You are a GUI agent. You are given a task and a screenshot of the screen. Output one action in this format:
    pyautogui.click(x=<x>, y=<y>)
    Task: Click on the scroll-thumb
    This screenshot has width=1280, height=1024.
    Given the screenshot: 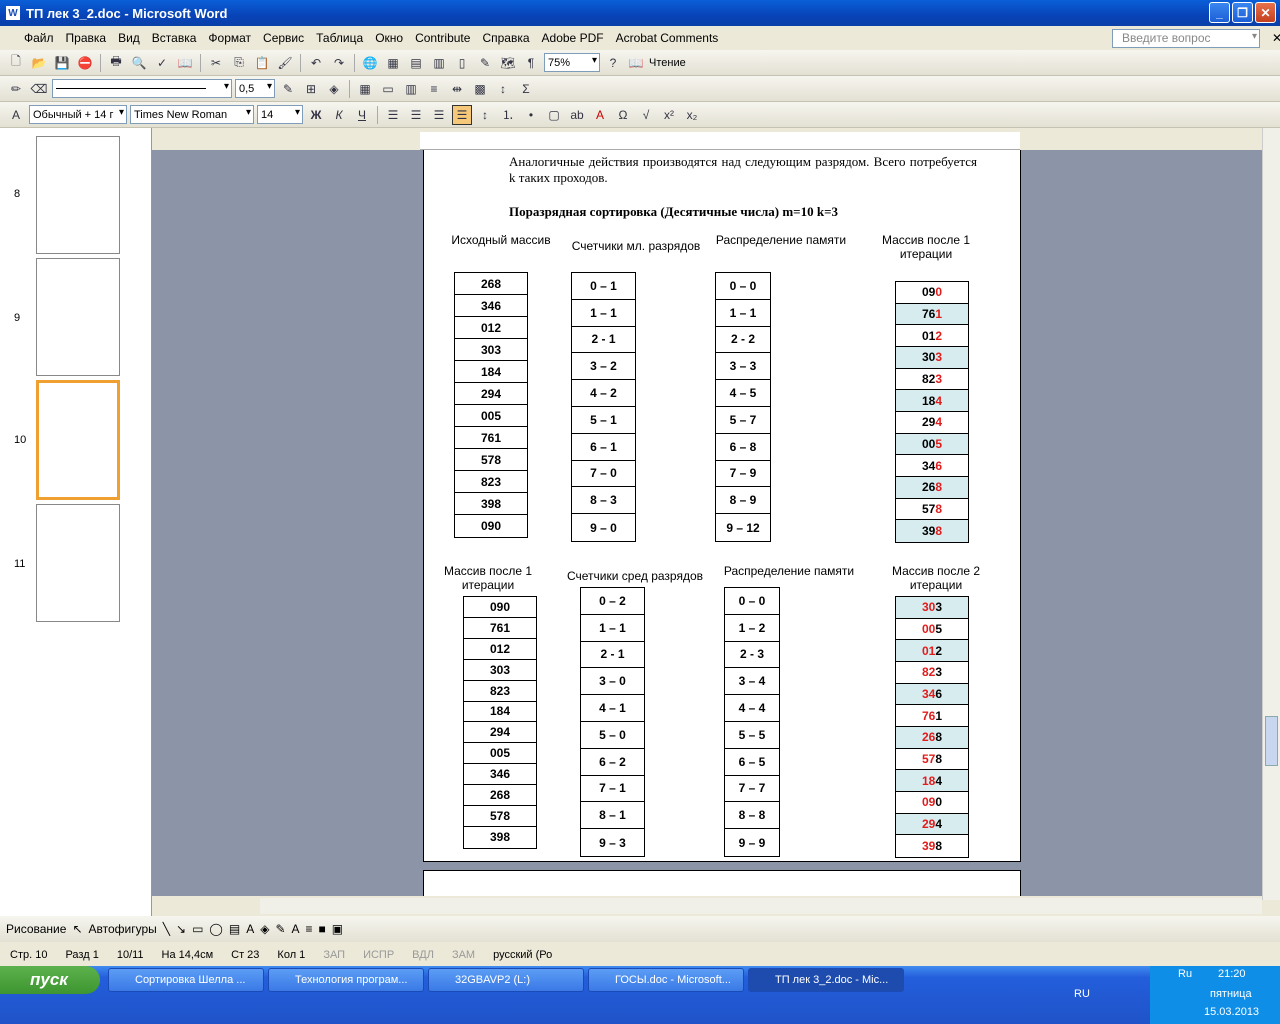 What is the action you would take?
    pyautogui.click(x=1271, y=741)
    